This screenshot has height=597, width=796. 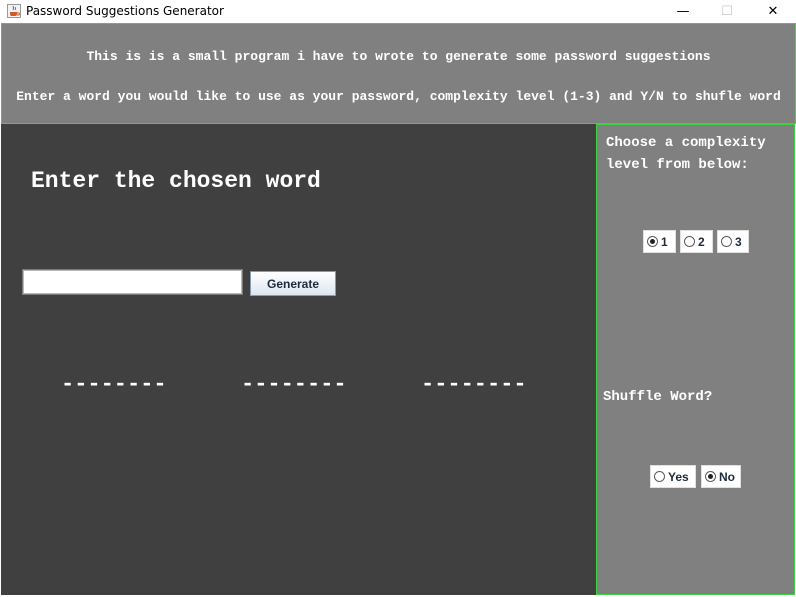 I want to click on generate-button: Generate, so click(x=293, y=283).